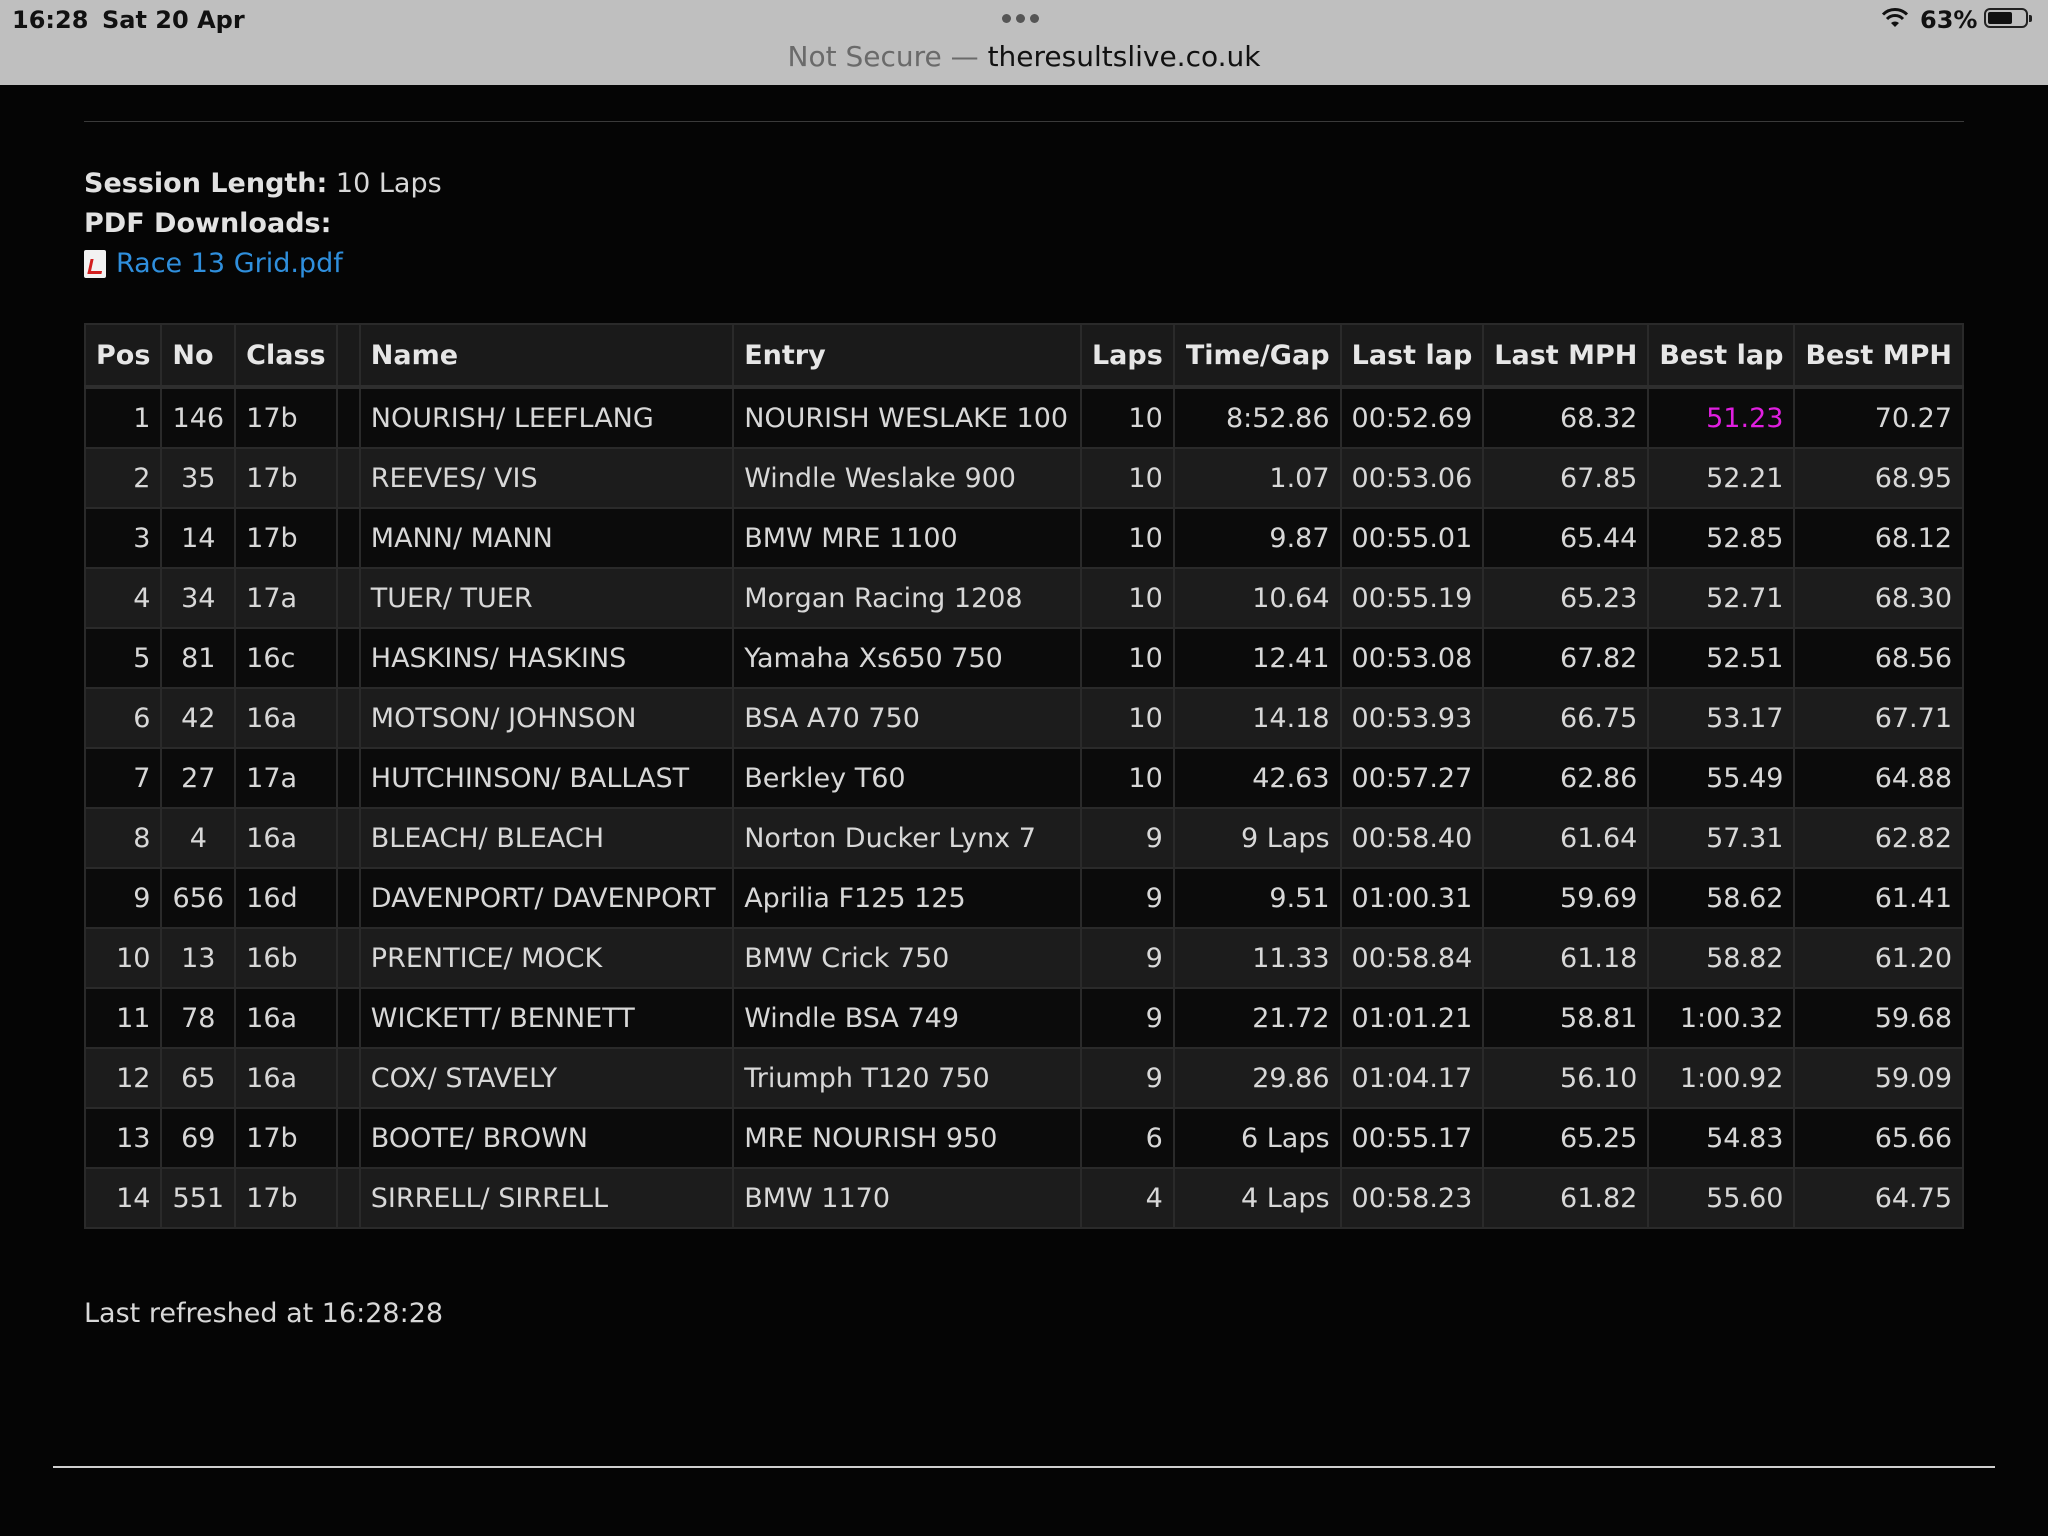  I want to click on col-header-name: Name, so click(546, 356).